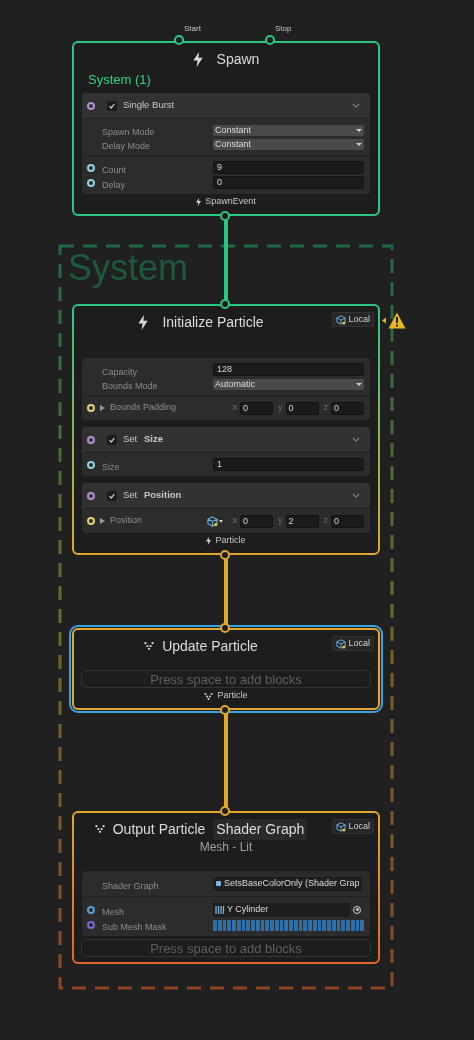 Image resolution: width=474 pixels, height=1040 pixels. What do you see at coordinates (130, 386) in the screenshot?
I see `field-label: Bounds Mode` at bounding box center [130, 386].